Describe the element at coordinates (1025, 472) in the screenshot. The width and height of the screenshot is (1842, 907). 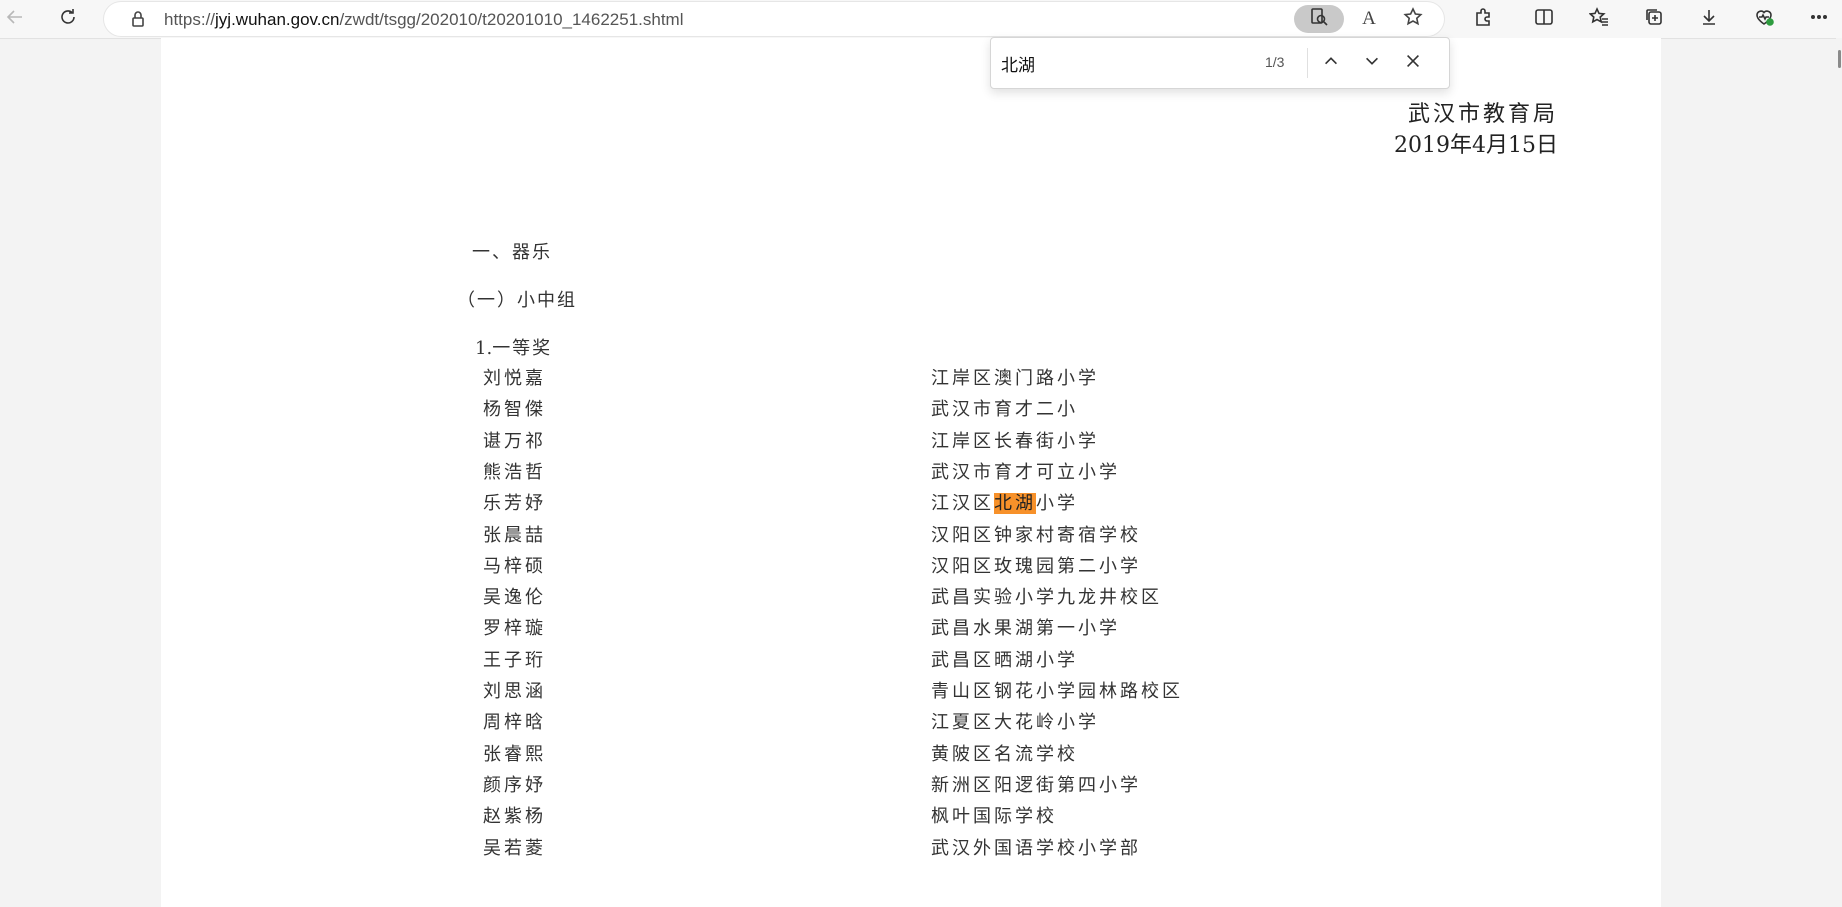
I see `school-name: 武汉市育才可立小学` at that location.